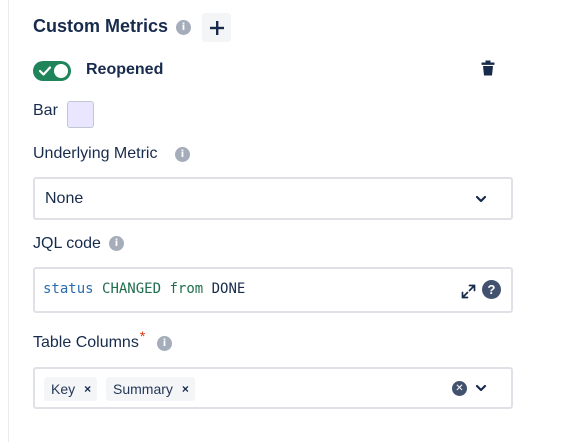 This screenshot has height=442, width=586. Describe the element at coordinates (45, 71) in the screenshot. I see `check-icon` at that location.